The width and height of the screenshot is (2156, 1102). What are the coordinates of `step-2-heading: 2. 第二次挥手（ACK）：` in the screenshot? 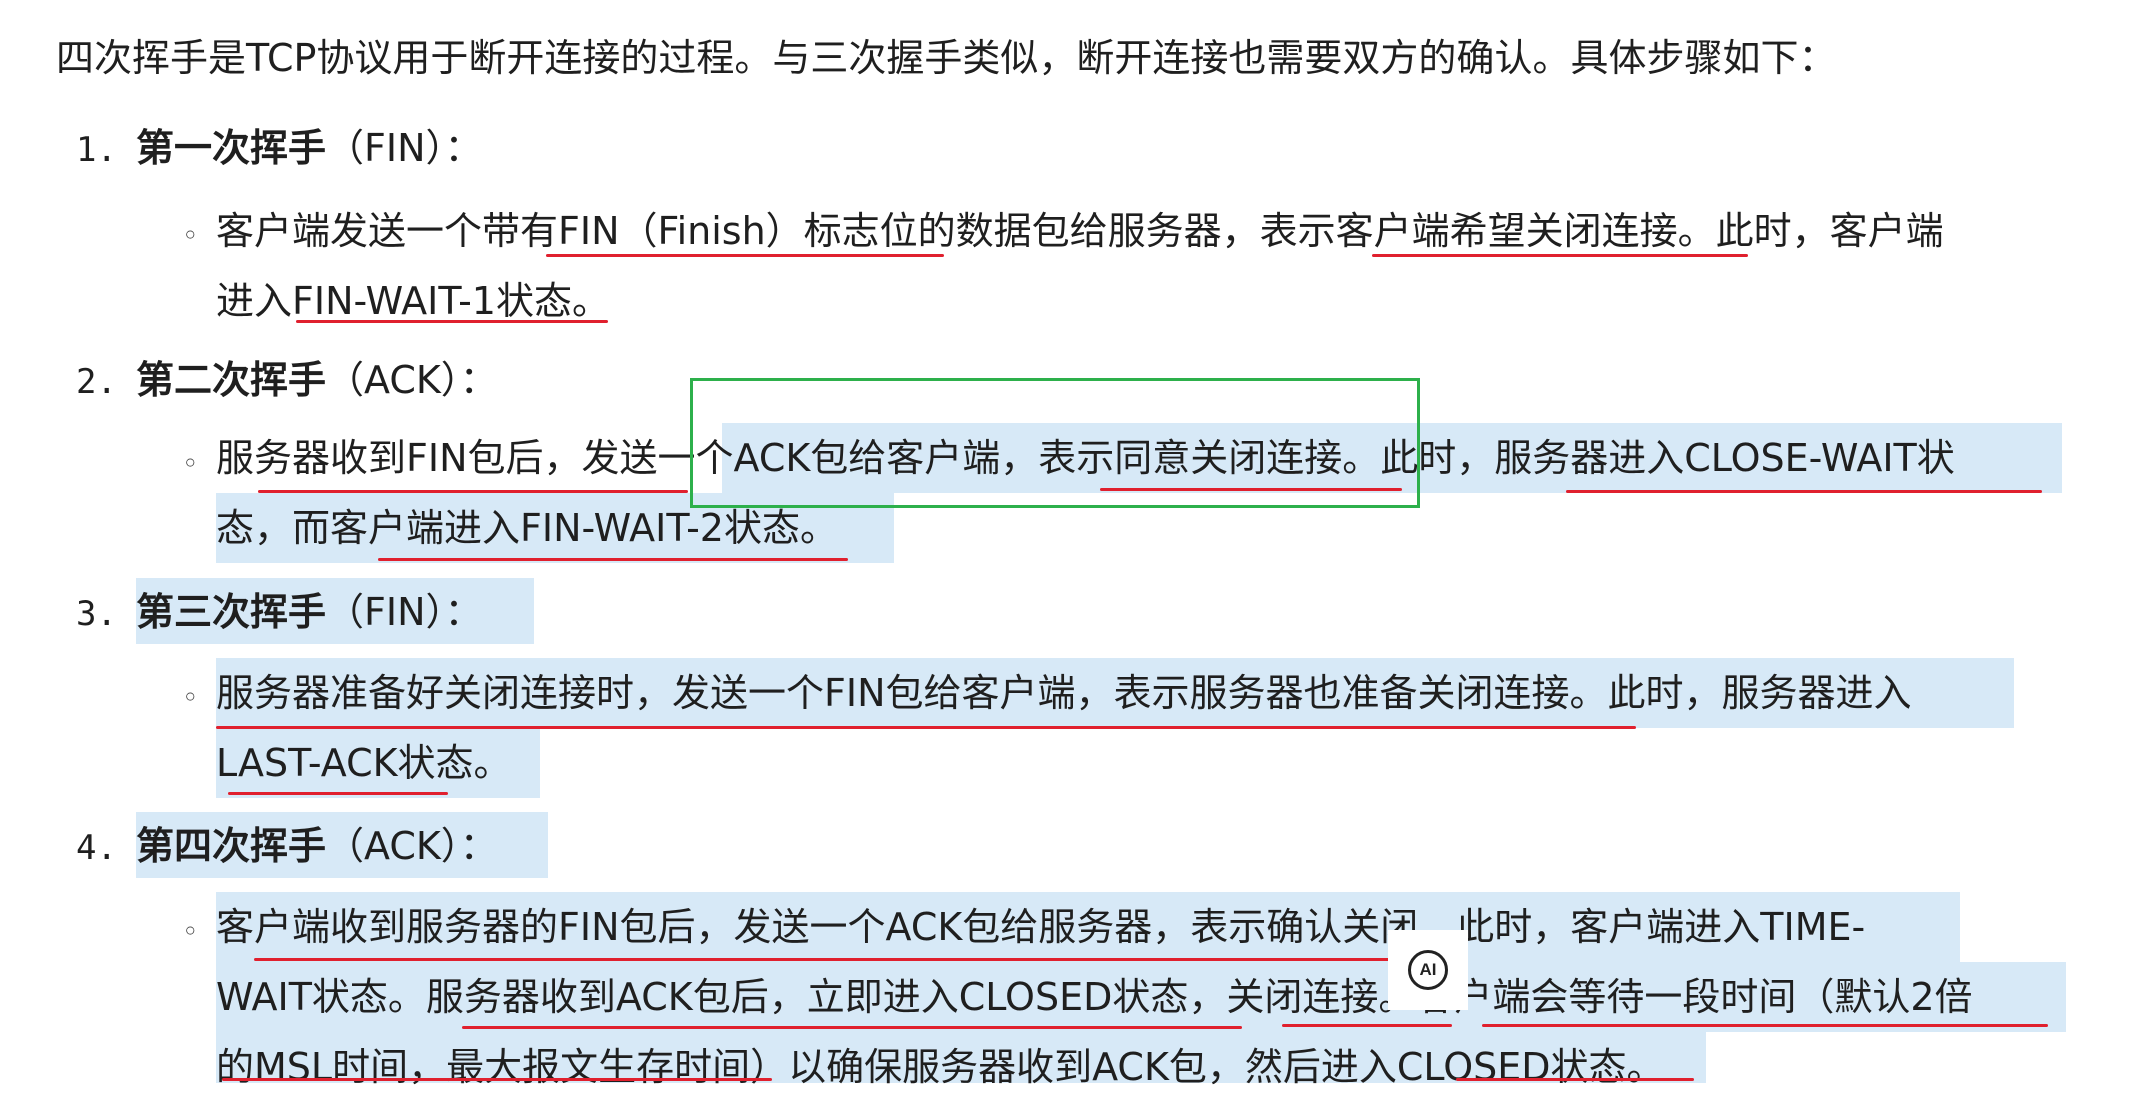 It's located at (287, 381).